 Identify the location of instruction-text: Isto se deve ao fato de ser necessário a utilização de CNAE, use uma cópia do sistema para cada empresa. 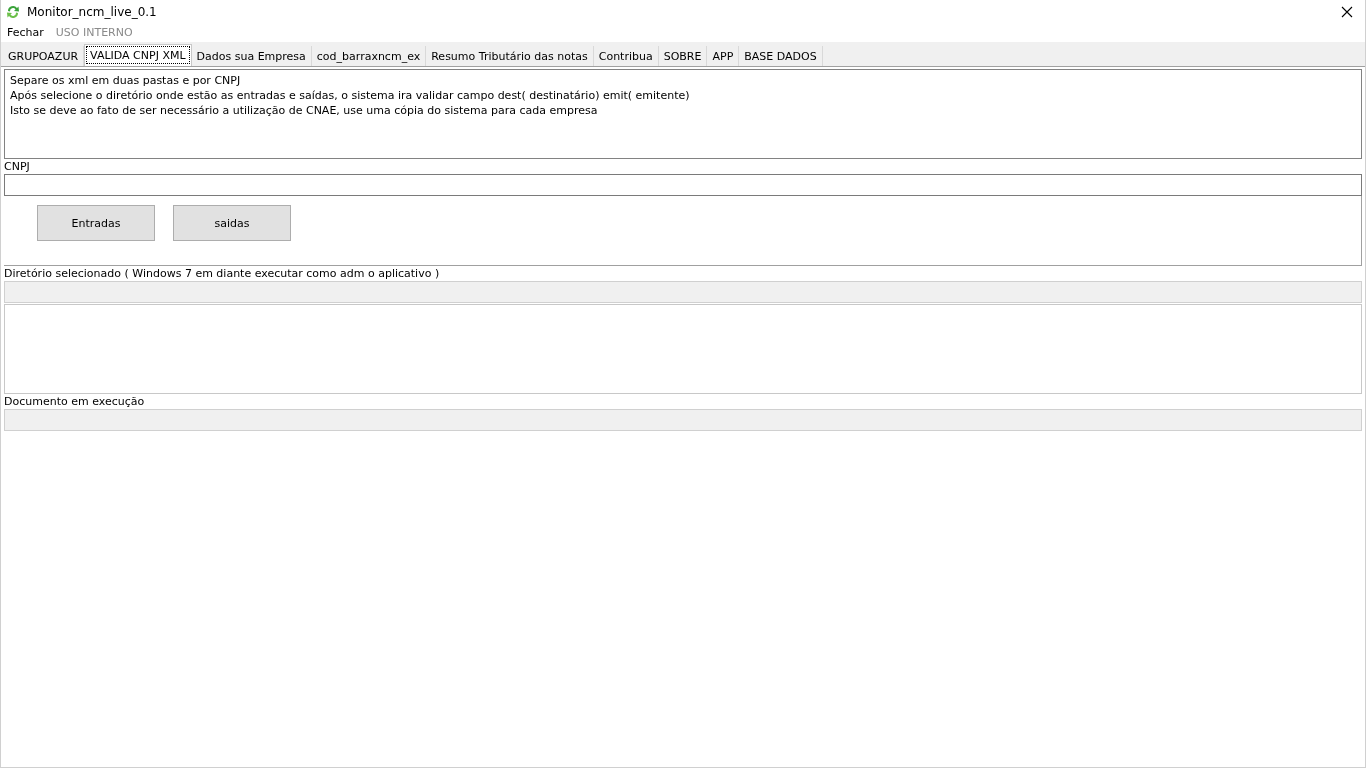
(304, 110).